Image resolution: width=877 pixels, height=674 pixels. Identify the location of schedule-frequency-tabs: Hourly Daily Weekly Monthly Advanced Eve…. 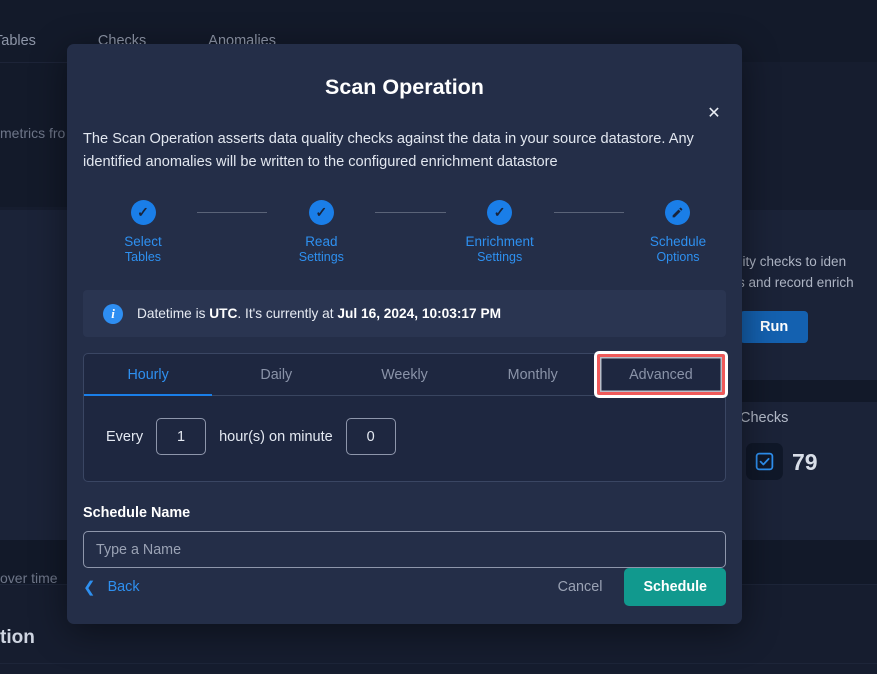
(406, 417).